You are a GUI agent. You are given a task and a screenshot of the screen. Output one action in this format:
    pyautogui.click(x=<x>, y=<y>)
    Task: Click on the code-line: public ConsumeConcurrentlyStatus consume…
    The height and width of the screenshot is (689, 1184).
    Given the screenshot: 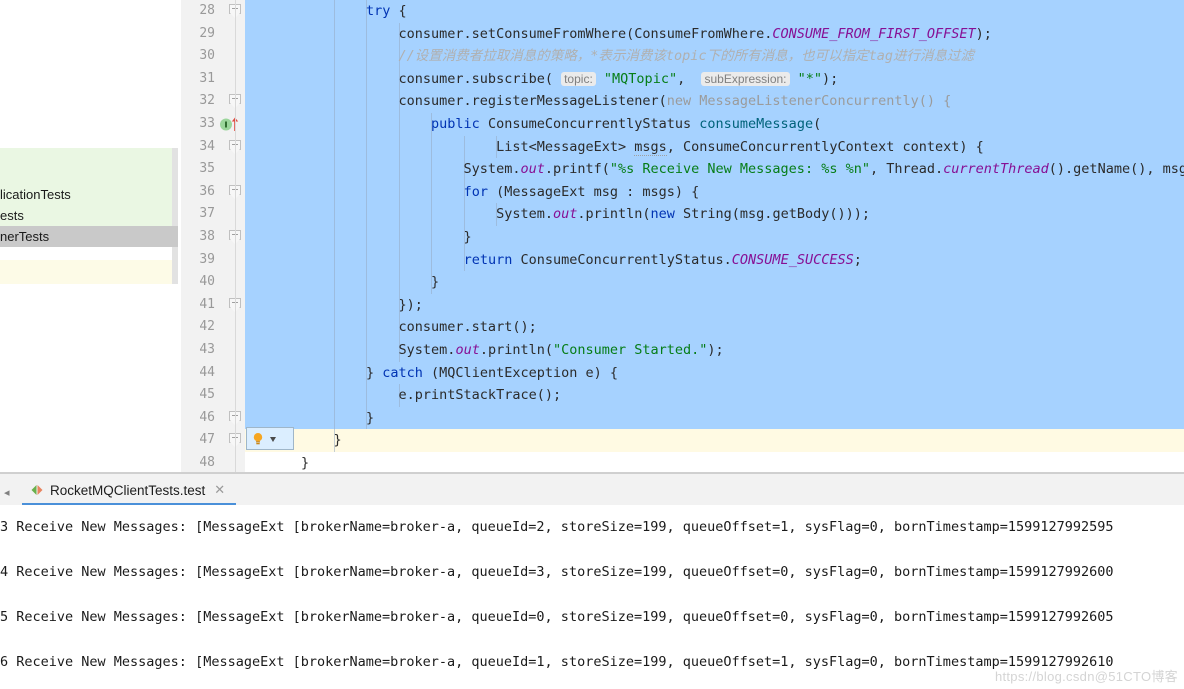 What is the action you would take?
    pyautogui.click(x=714, y=124)
    